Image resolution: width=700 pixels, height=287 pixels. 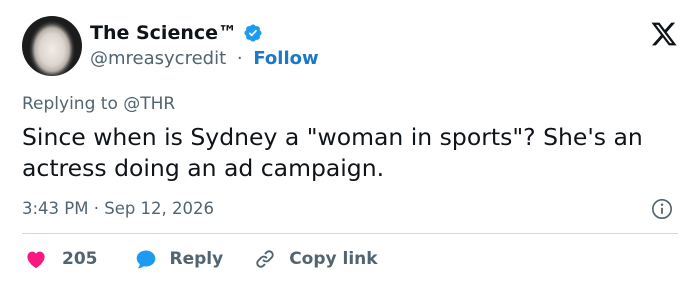 I want to click on speech-bubble-icon, so click(x=145, y=259).